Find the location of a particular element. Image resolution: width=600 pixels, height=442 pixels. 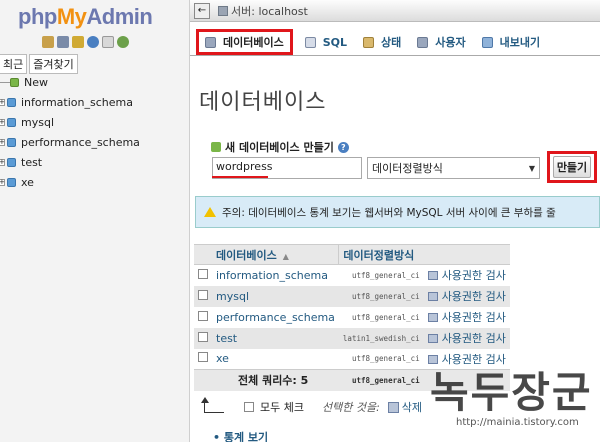

column-header-collation: 데이터정렬방식 is located at coordinates (381, 254).